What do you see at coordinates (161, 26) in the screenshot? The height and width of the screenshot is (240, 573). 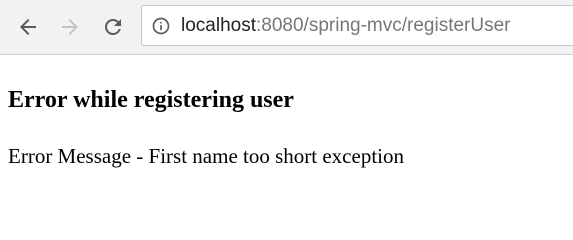 I see `info-circle-icon` at bounding box center [161, 26].